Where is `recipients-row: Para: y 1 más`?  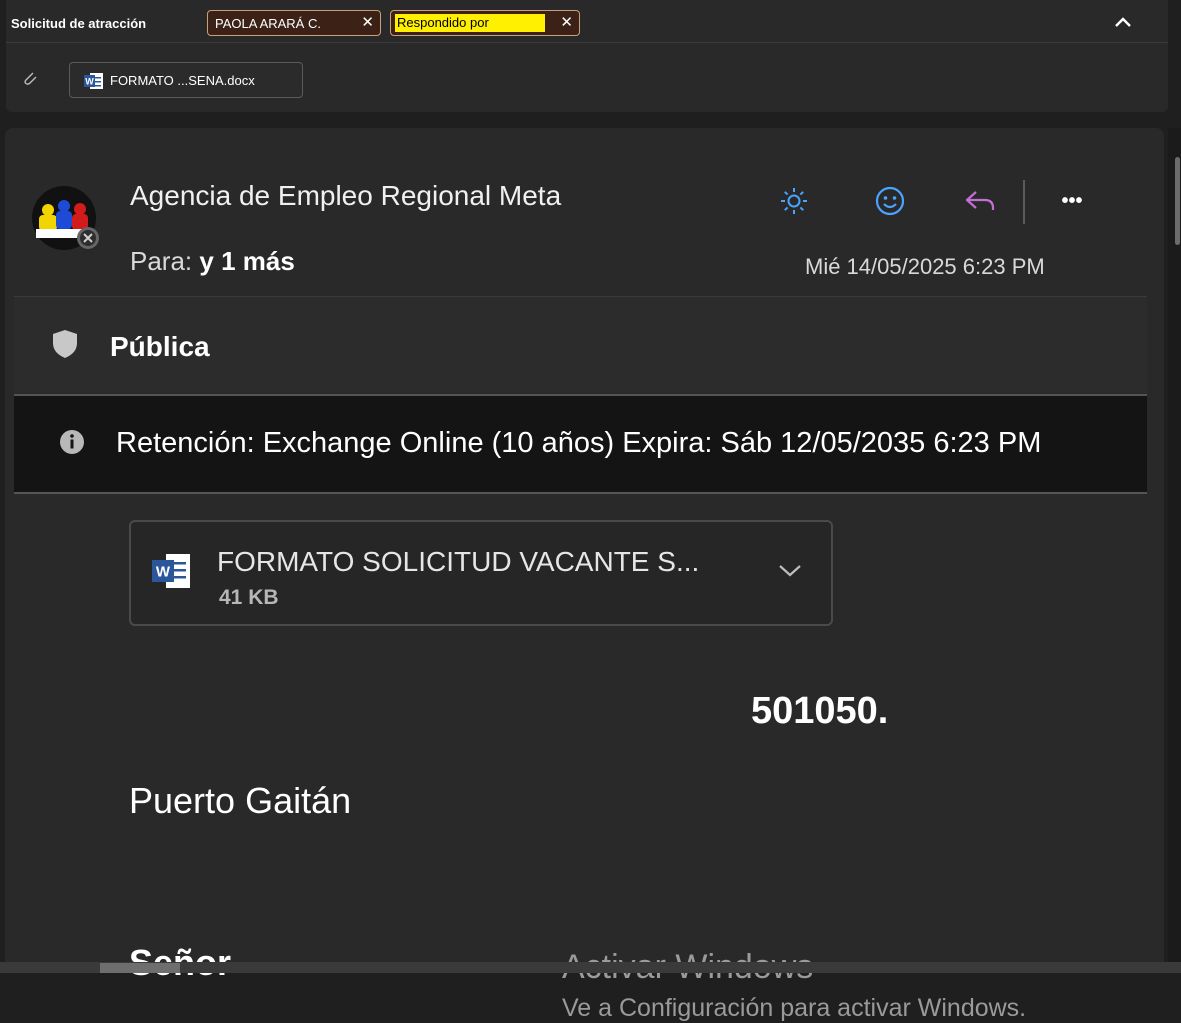 recipients-row: Para: y 1 más is located at coordinates (212, 261).